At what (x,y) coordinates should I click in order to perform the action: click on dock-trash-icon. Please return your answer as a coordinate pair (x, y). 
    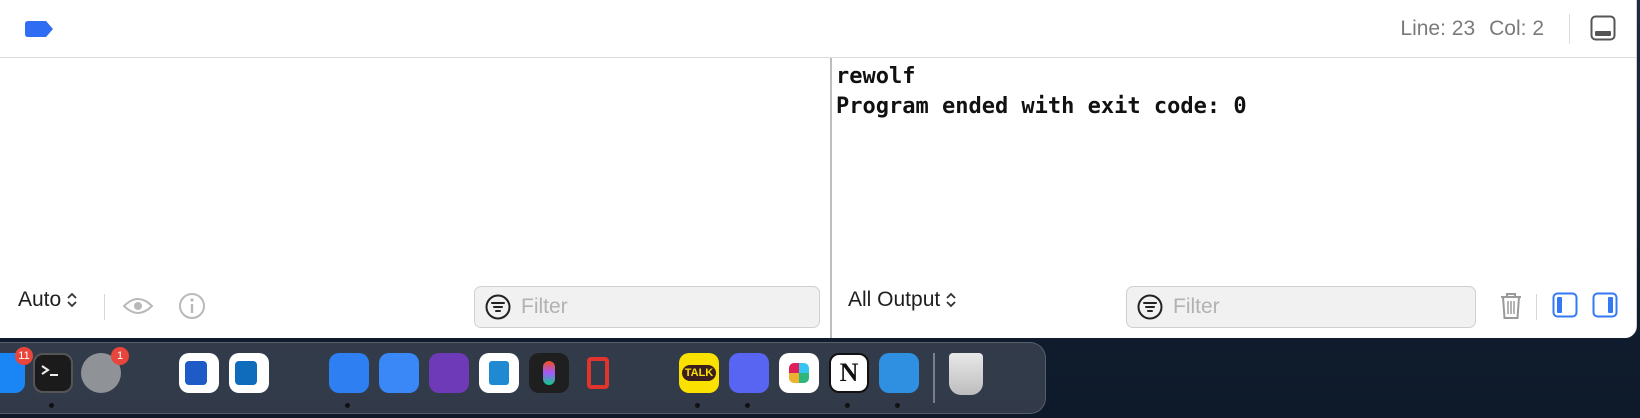
    Looking at the image, I should click on (966, 374).